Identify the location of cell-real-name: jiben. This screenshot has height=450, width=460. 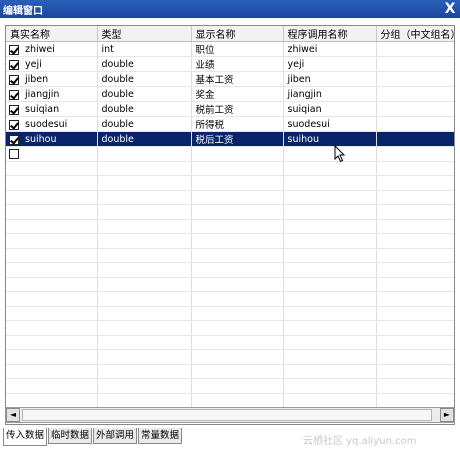
(52, 79).